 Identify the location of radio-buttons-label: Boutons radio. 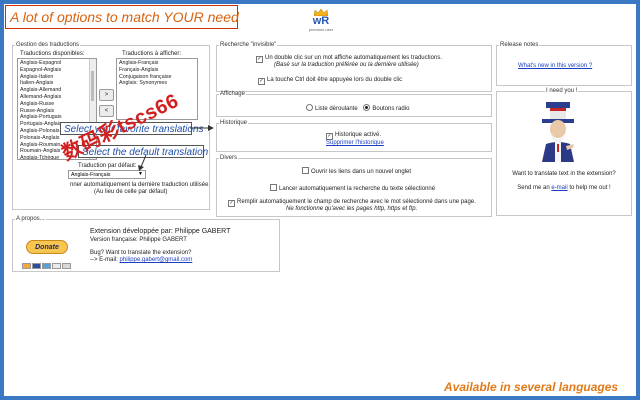
(391, 109).